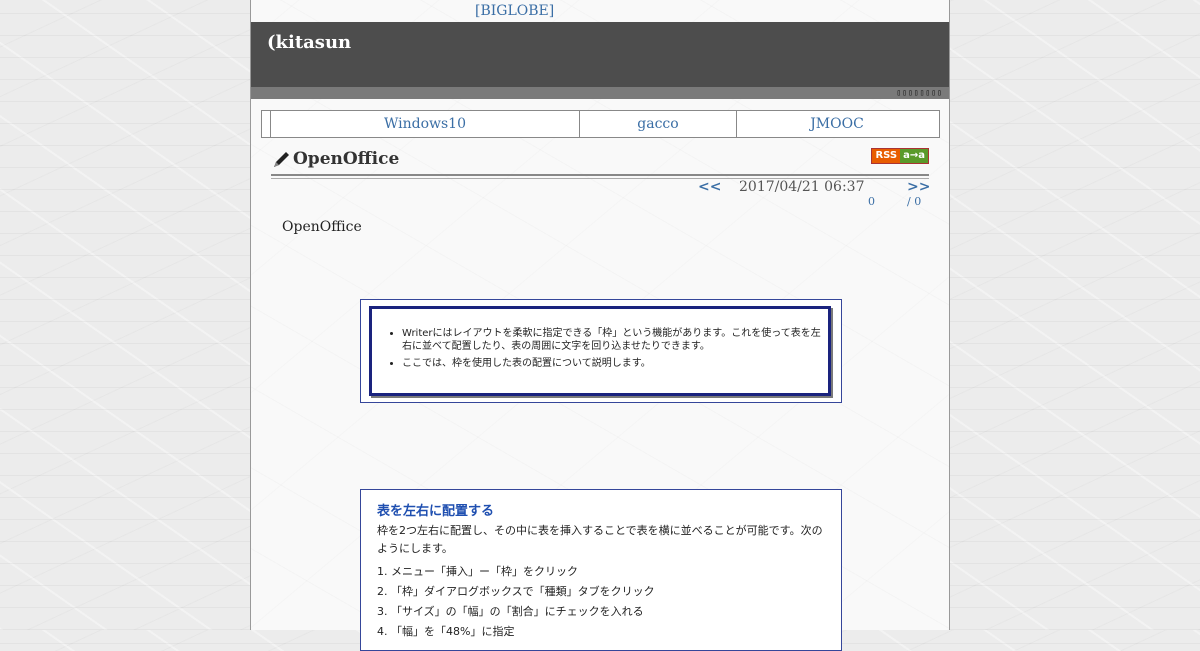  What do you see at coordinates (477, 571) in the screenshot?
I see `screenshot-2-step: 1. メニュー「挿入」ー「枠」をクリック` at bounding box center [477, 571].